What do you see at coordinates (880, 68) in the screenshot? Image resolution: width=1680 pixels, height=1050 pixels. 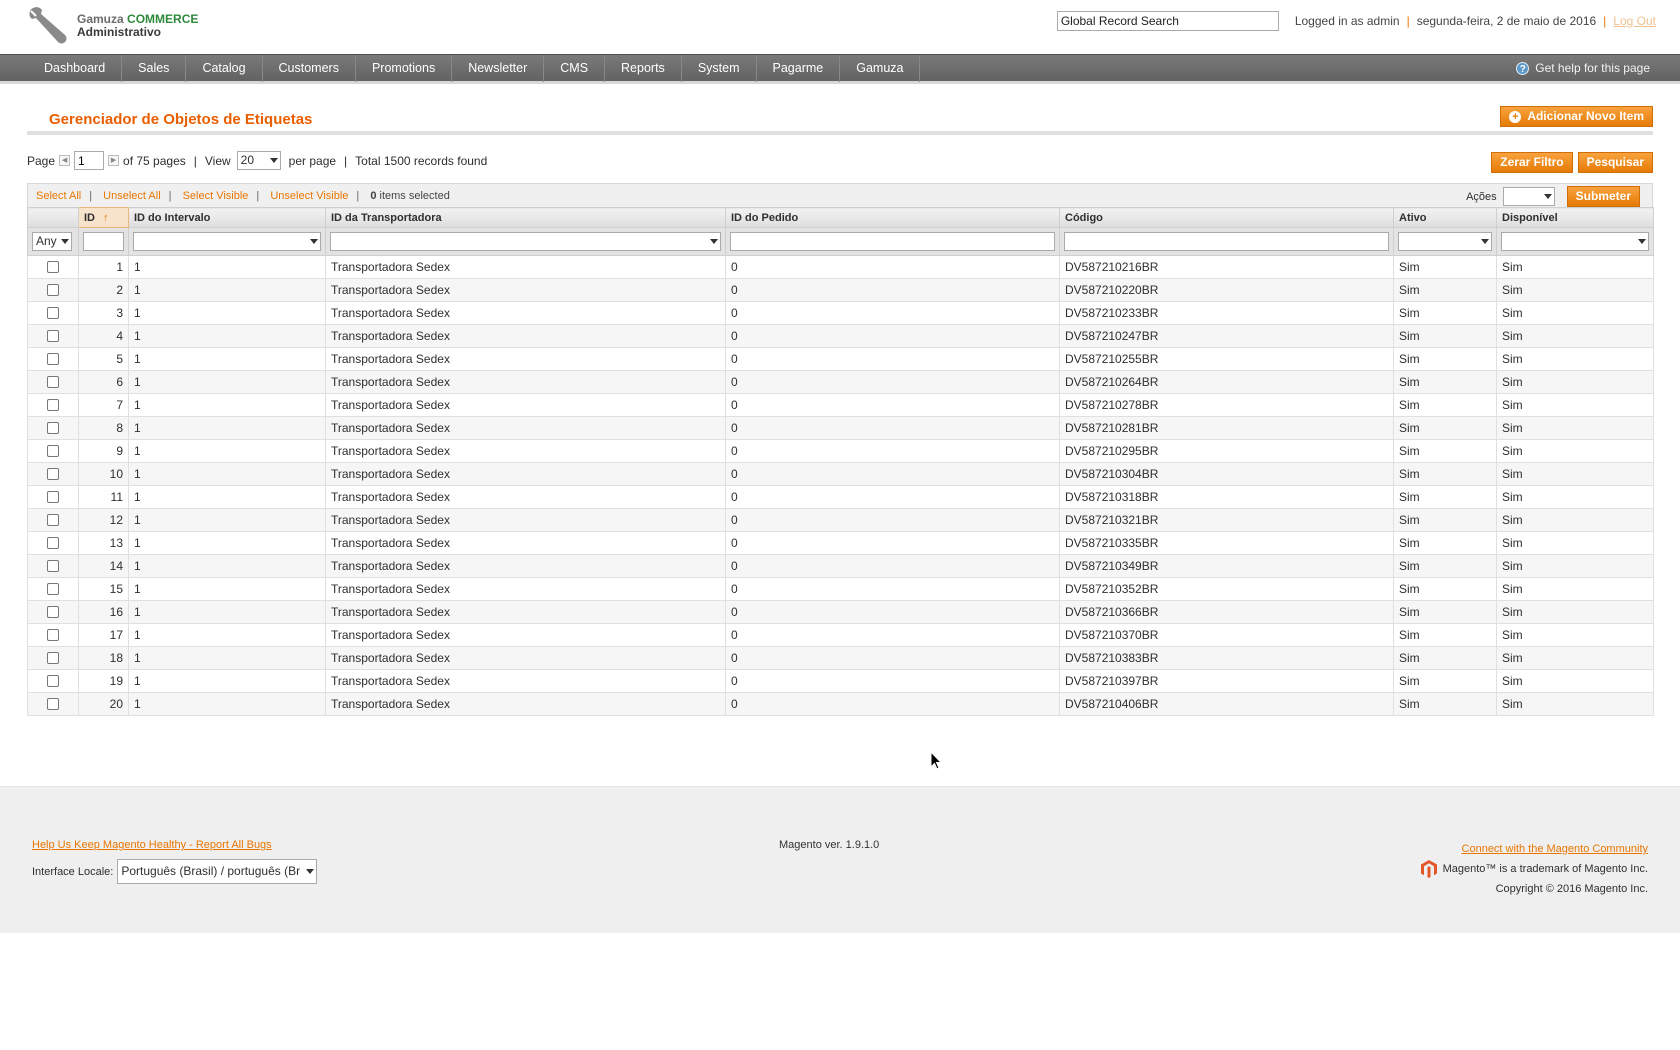 I see `nav-item-gamuza: Gamuza` at bounding box center [880, 68].